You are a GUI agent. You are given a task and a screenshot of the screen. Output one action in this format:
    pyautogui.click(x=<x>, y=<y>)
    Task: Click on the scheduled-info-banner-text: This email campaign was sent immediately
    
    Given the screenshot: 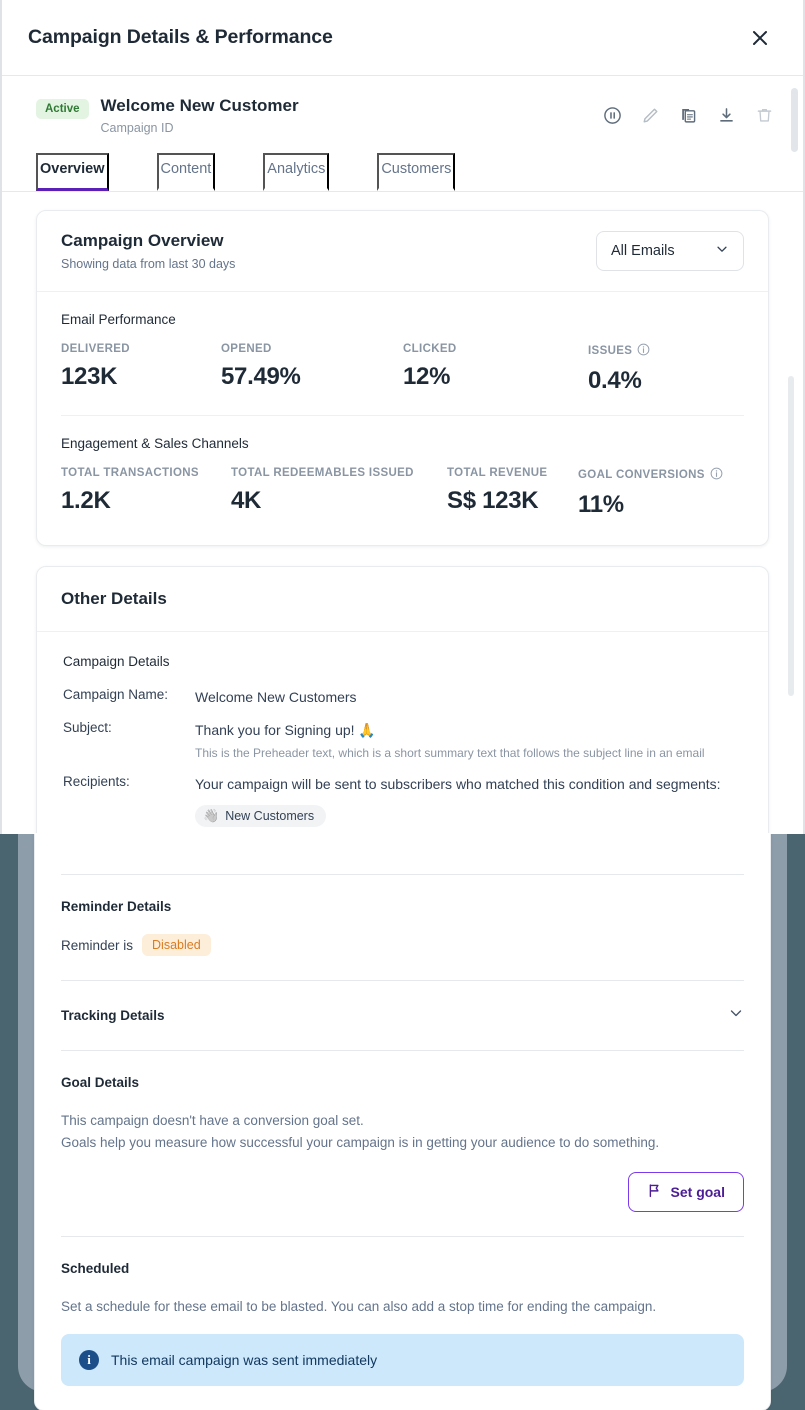 What is the action you would take?
    pyautogui.click(x=244, y=1359)
    